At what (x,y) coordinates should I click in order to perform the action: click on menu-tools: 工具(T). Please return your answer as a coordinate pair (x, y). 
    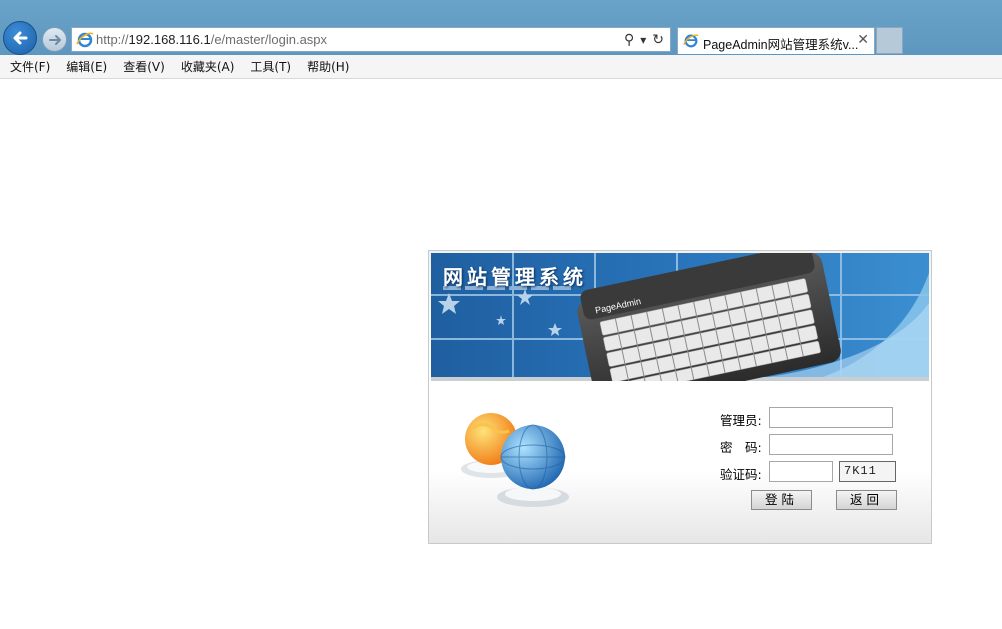
    Looking at the image, I should click on (270, 66).